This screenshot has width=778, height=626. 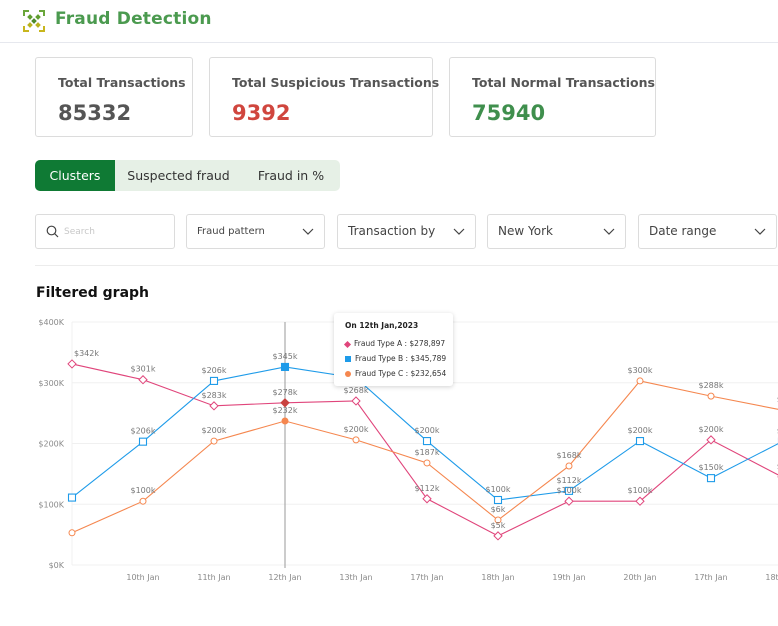 I want to click on tab-clusters: Clusters, so click(x=75, y=175).